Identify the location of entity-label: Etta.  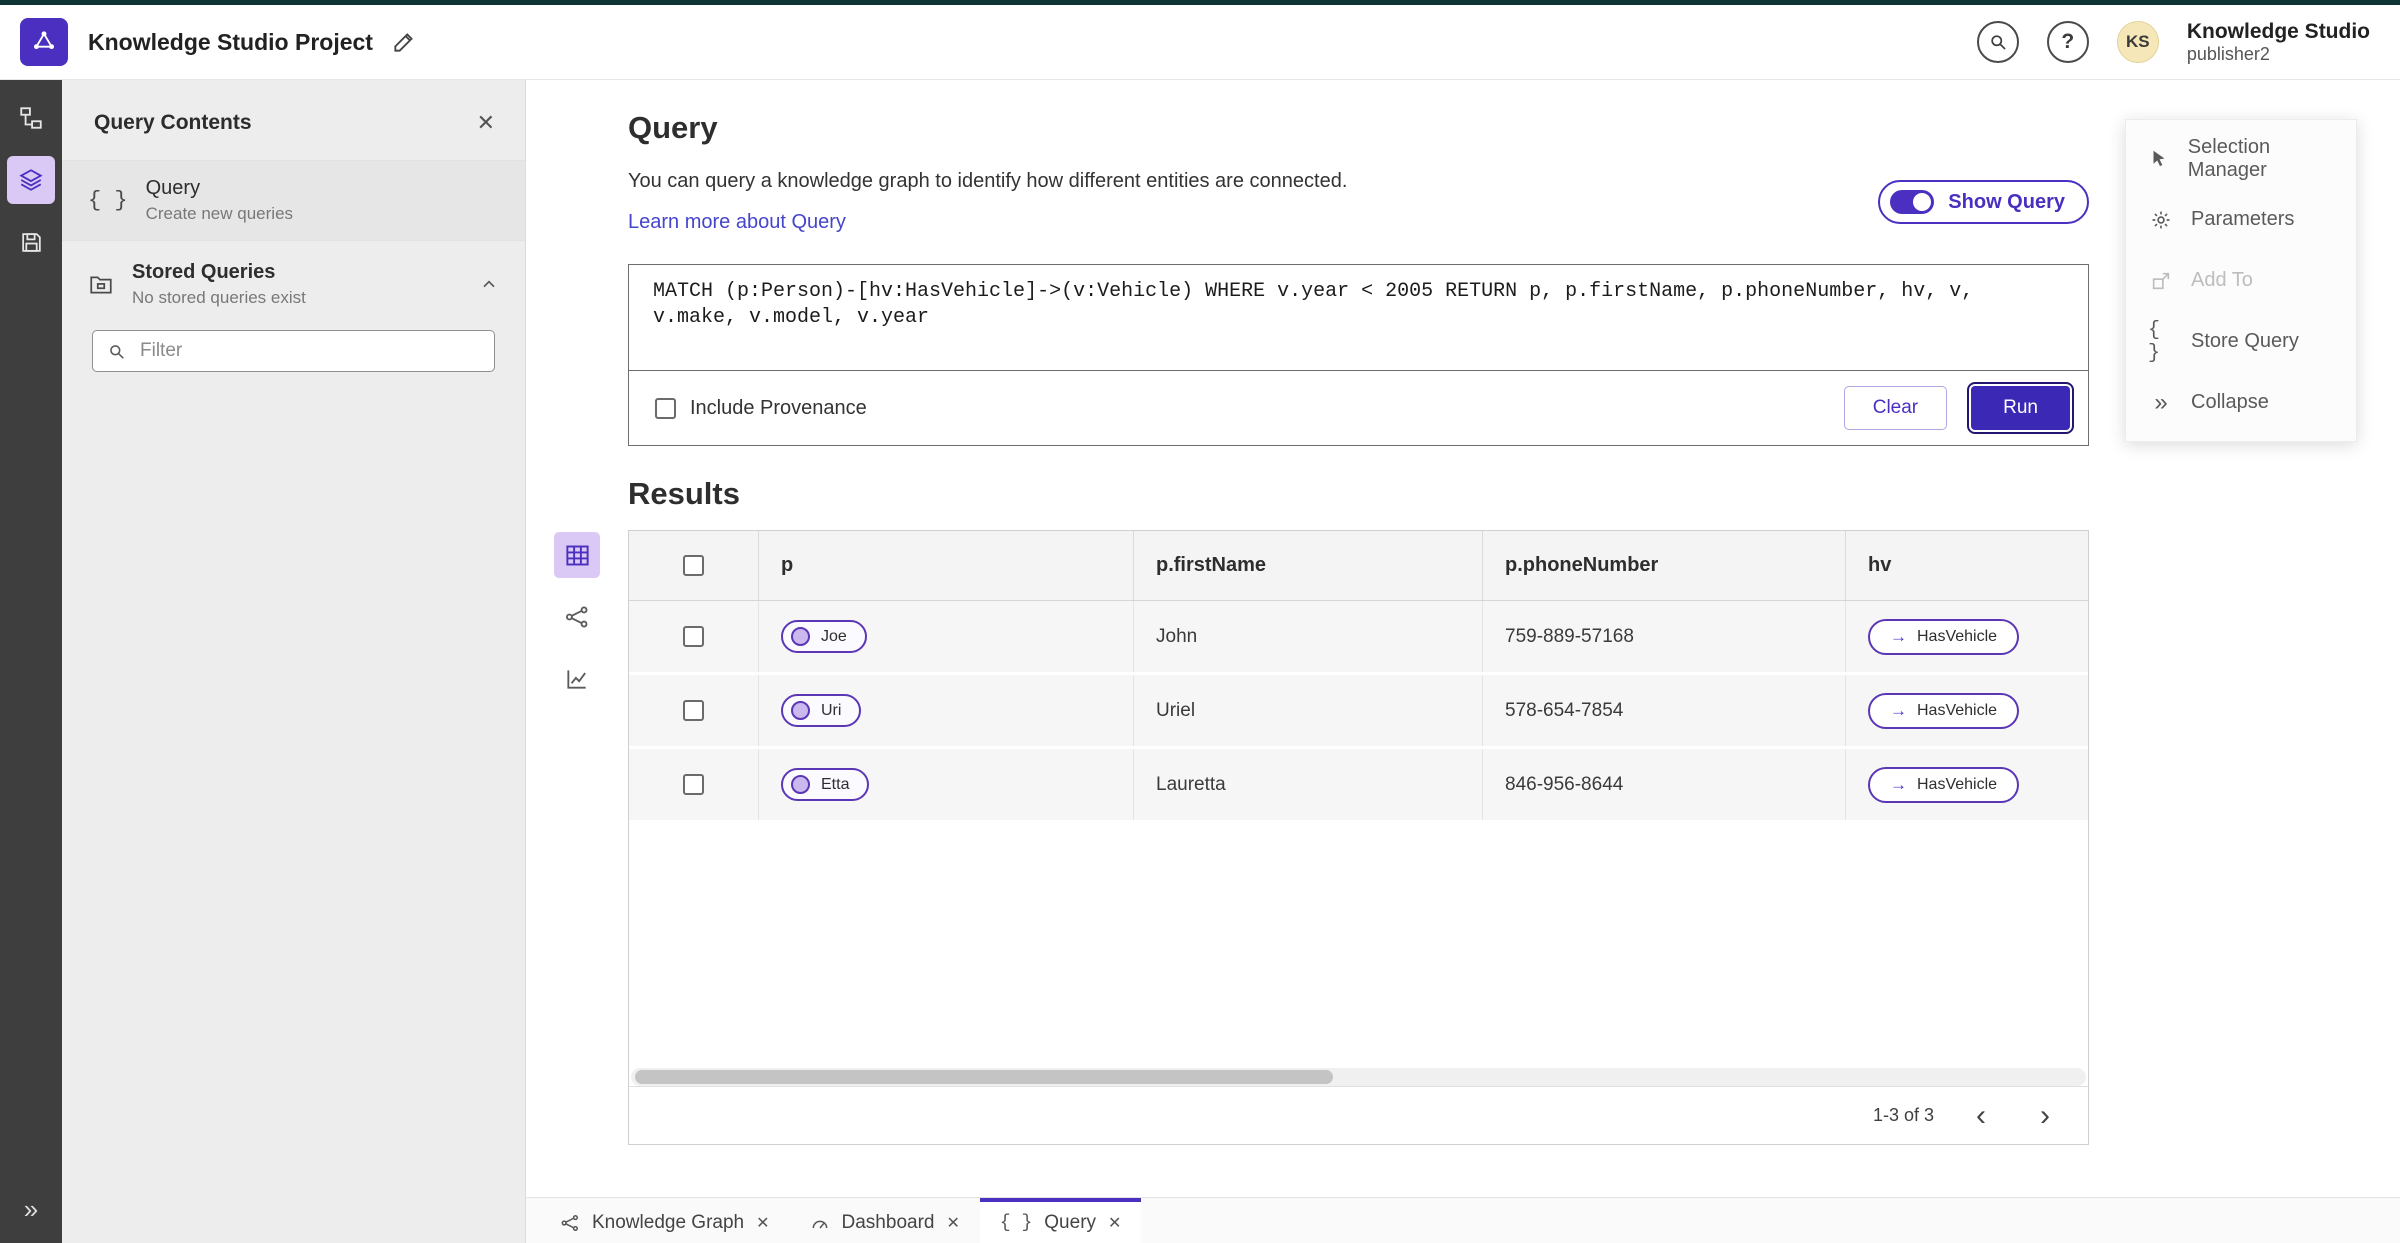
(835, 784).